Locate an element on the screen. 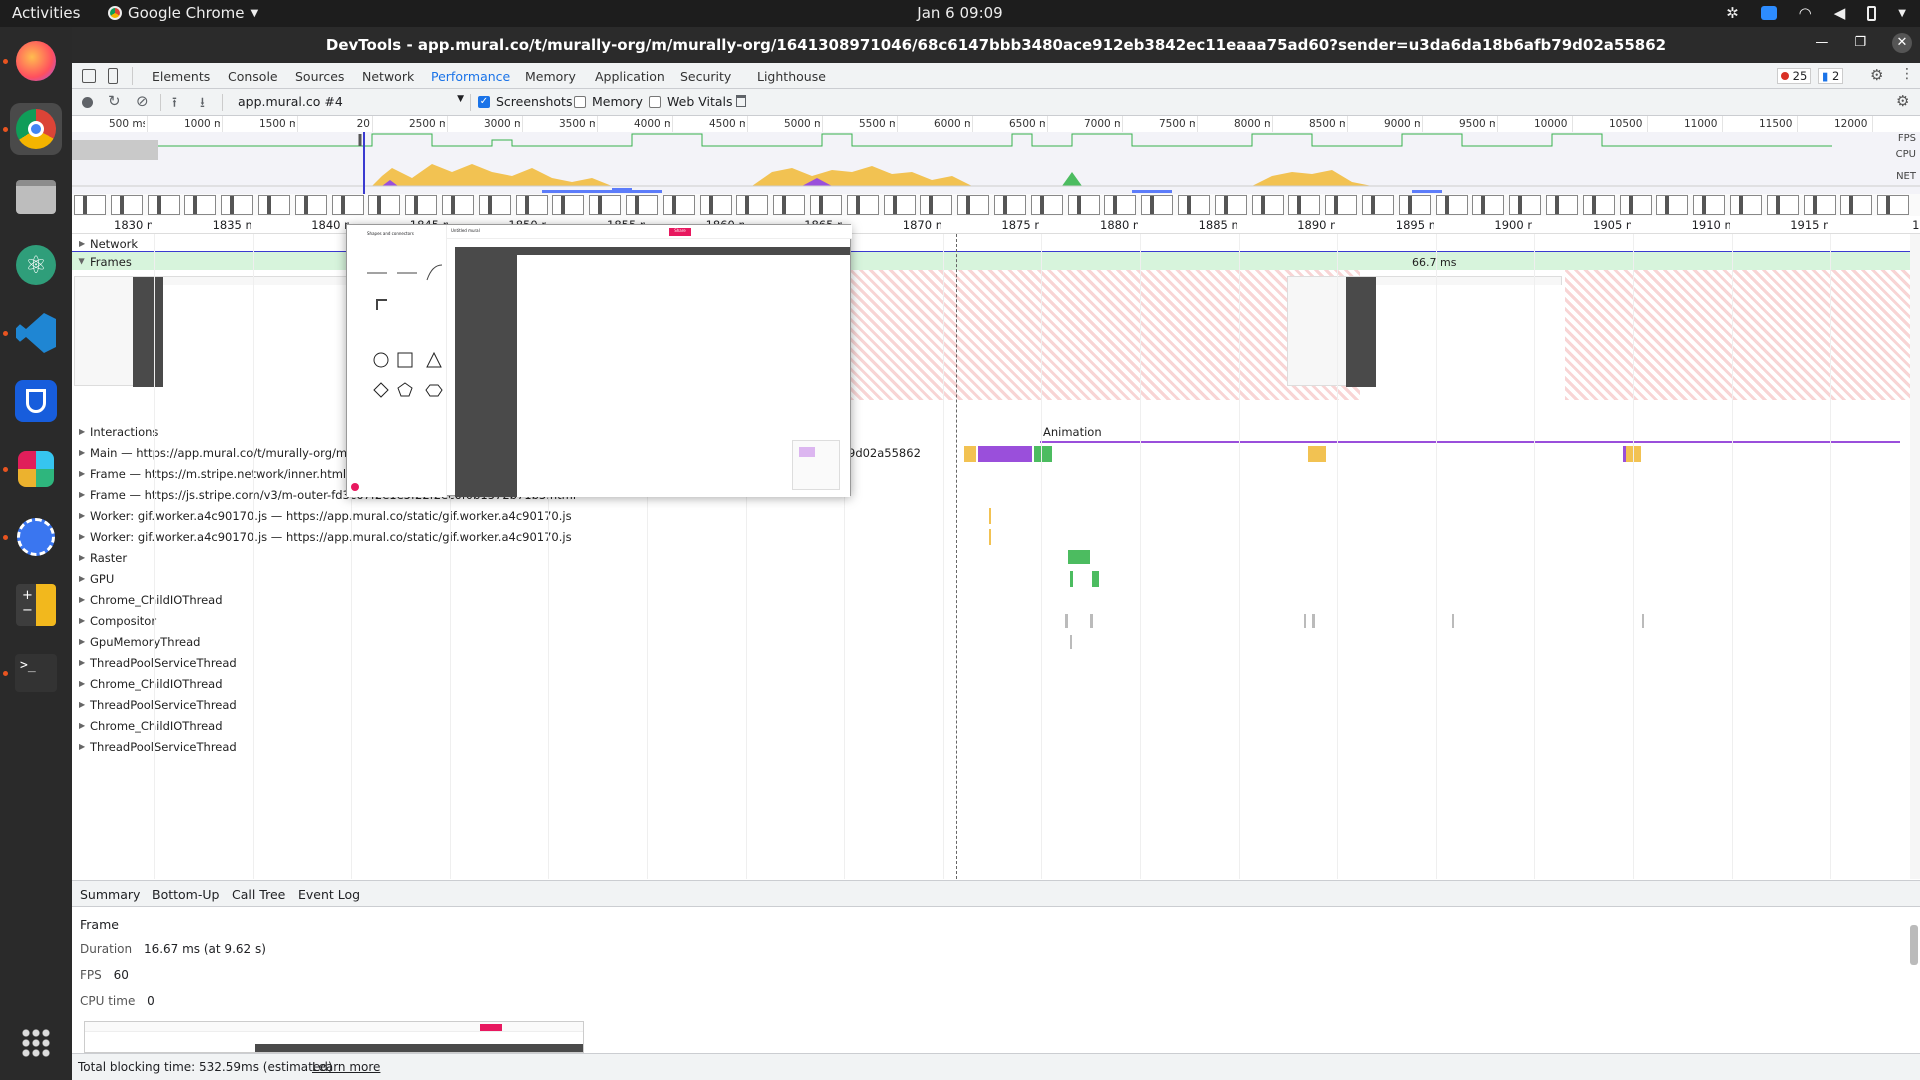 This screenshot has width=1920, height=1080. slack-tray-icon: ✲ is located at coordinates (1732, 13).